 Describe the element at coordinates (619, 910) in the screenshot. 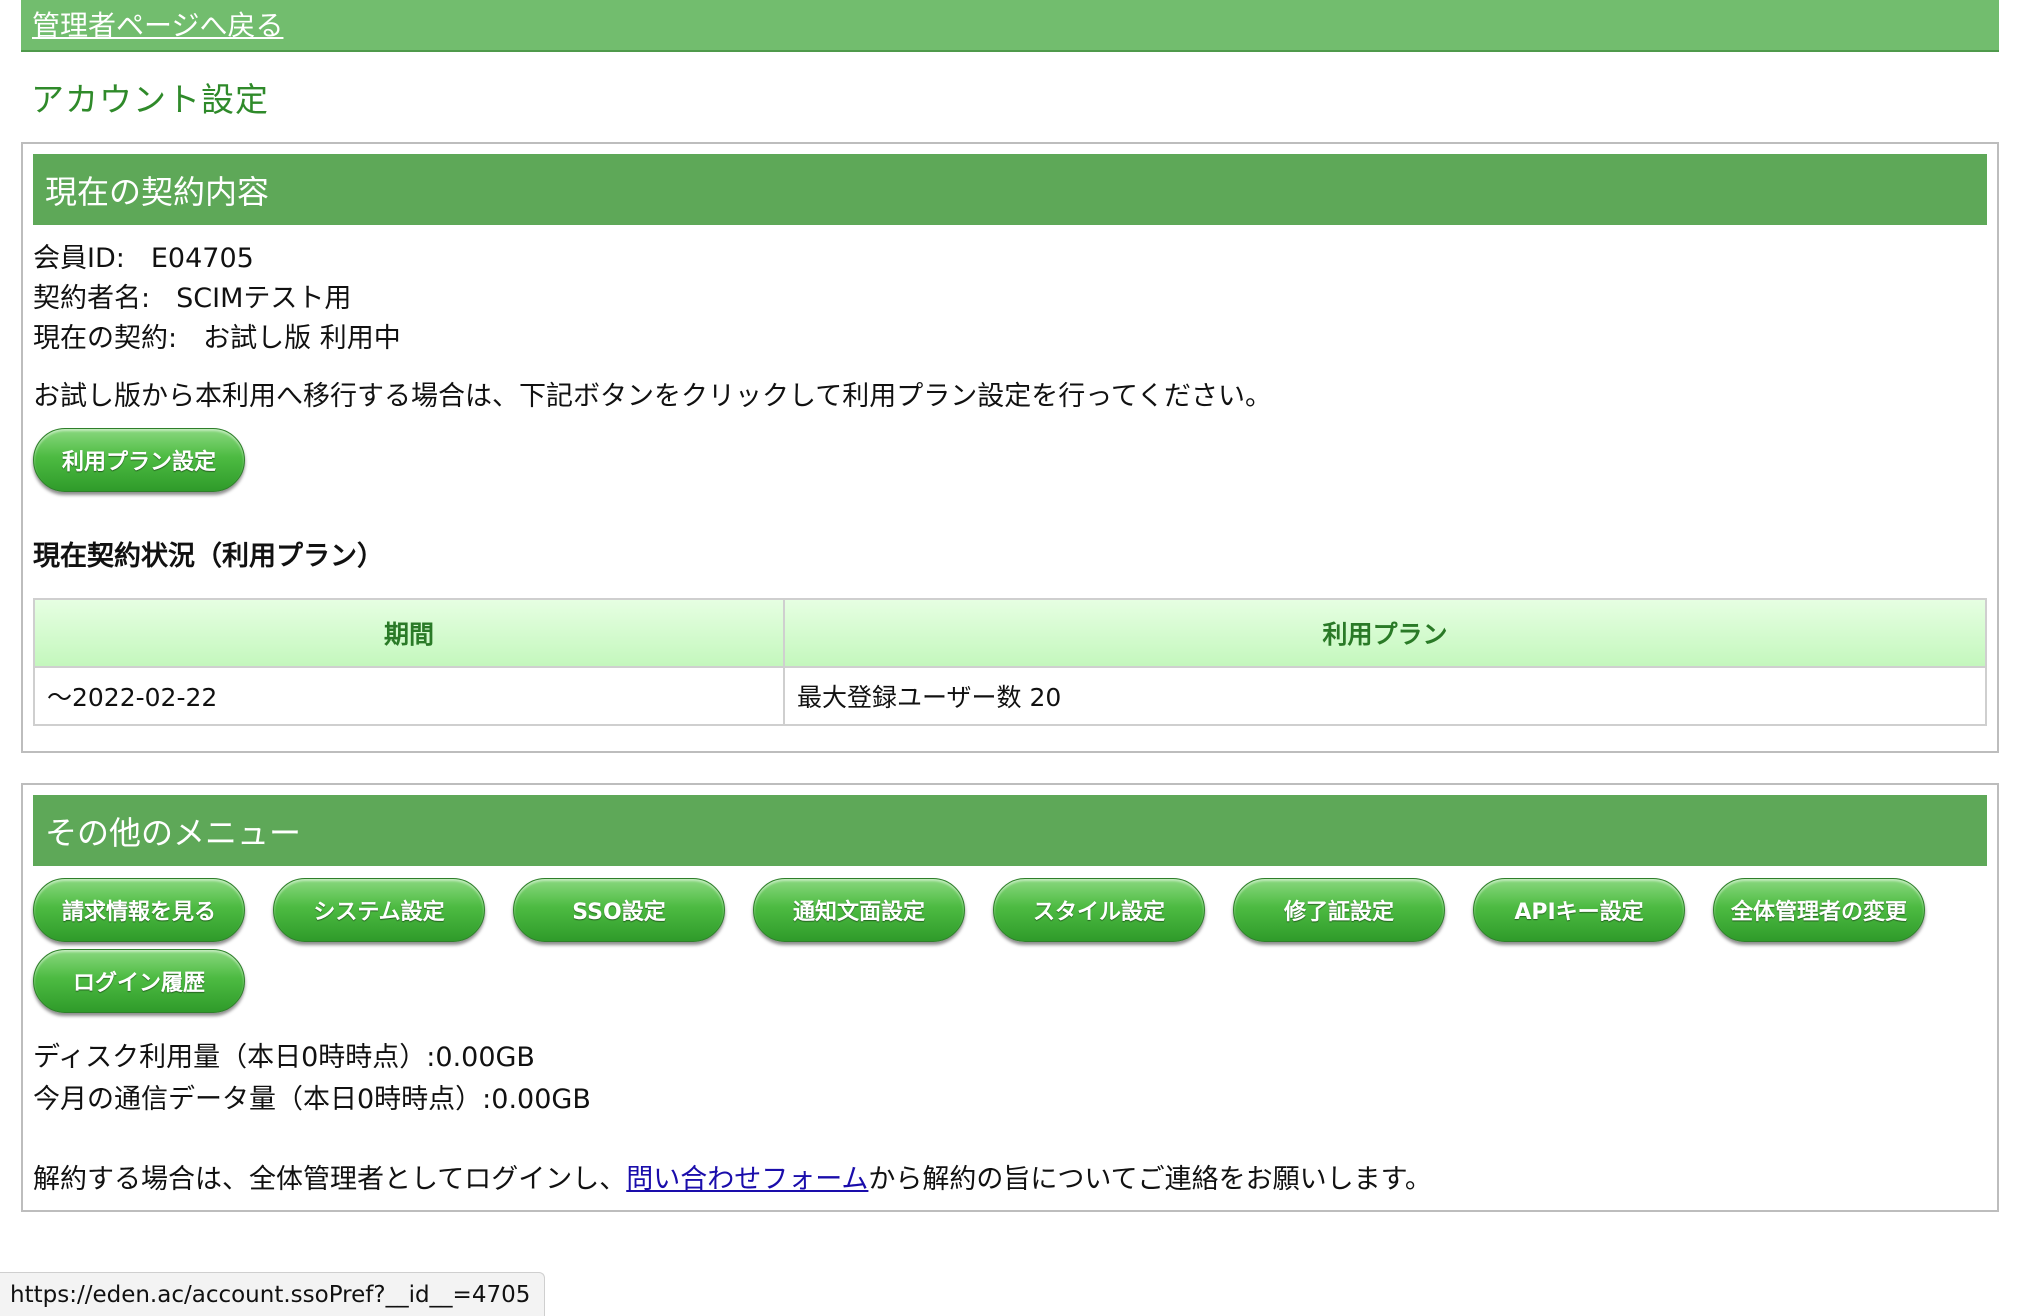

I see `sso-settings-button: SSO設定` at that location.